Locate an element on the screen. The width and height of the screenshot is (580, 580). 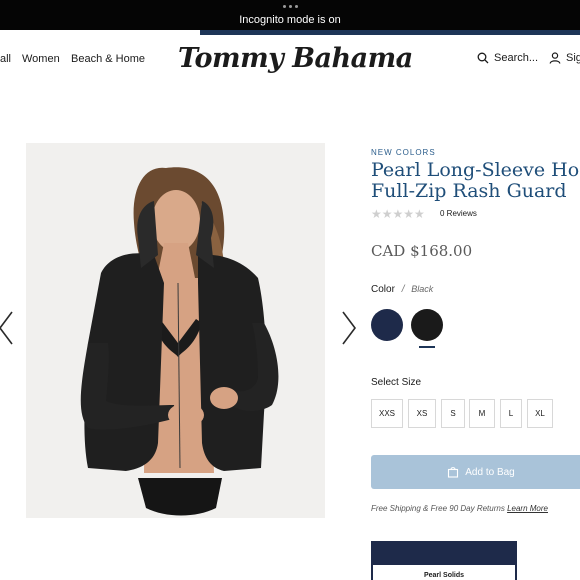
size-button-xl: XL is located at coordinates (540, 413).